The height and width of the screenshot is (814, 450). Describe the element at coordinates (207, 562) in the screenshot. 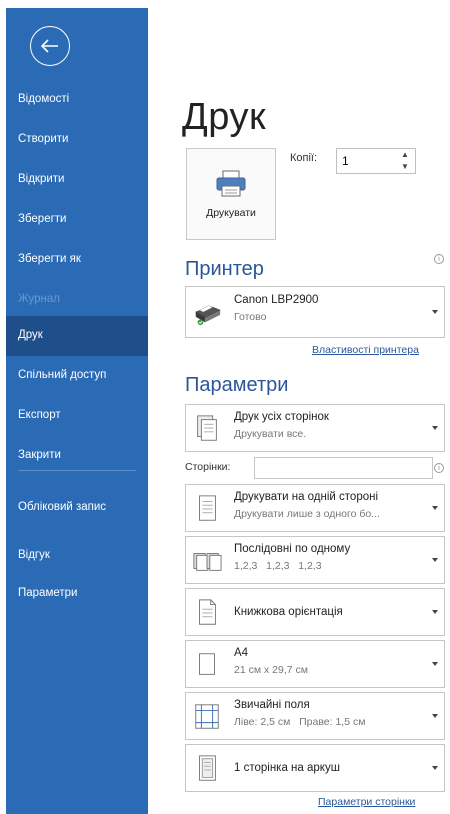

I see `collate-icon` at that location.